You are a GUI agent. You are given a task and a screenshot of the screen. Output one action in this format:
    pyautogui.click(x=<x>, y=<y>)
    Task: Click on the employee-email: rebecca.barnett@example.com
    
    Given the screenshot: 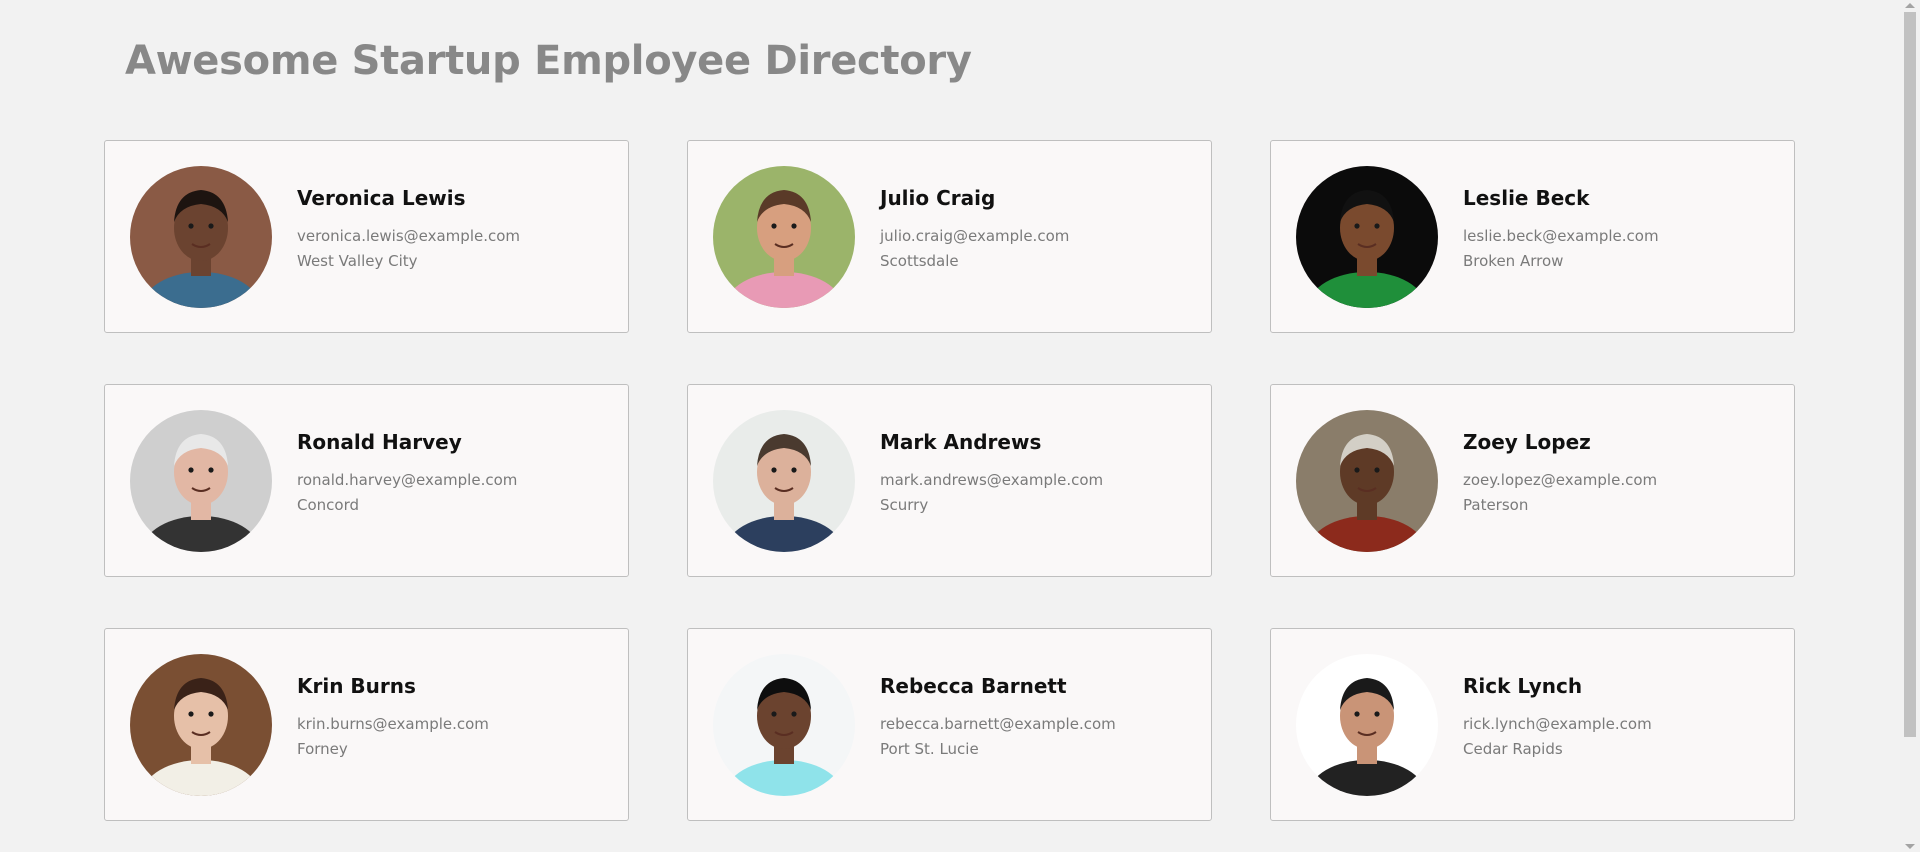 What is the action you would take?
    pyautogui.click(x=998, y=723)
    